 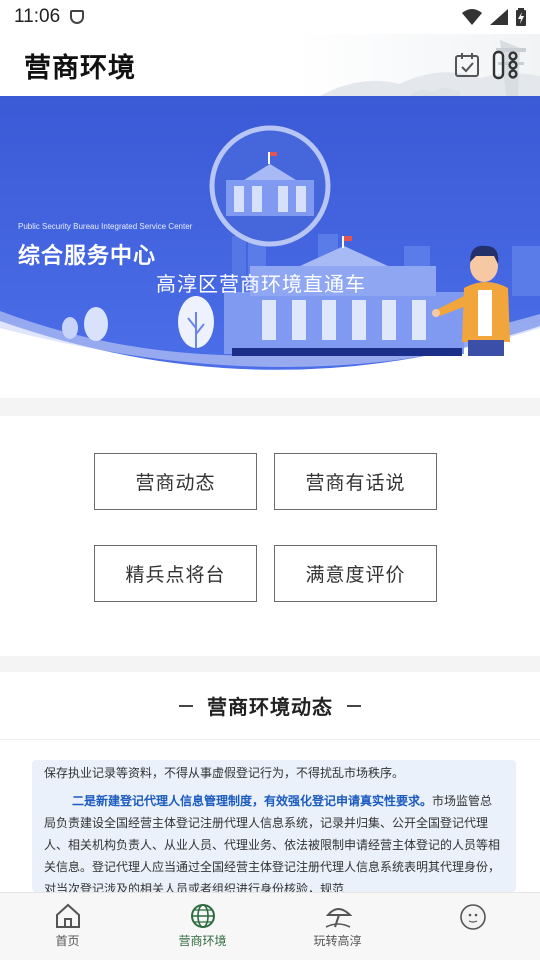 I want to click on quick-link-business-news: 营商动态, so click(x=175, y=481).